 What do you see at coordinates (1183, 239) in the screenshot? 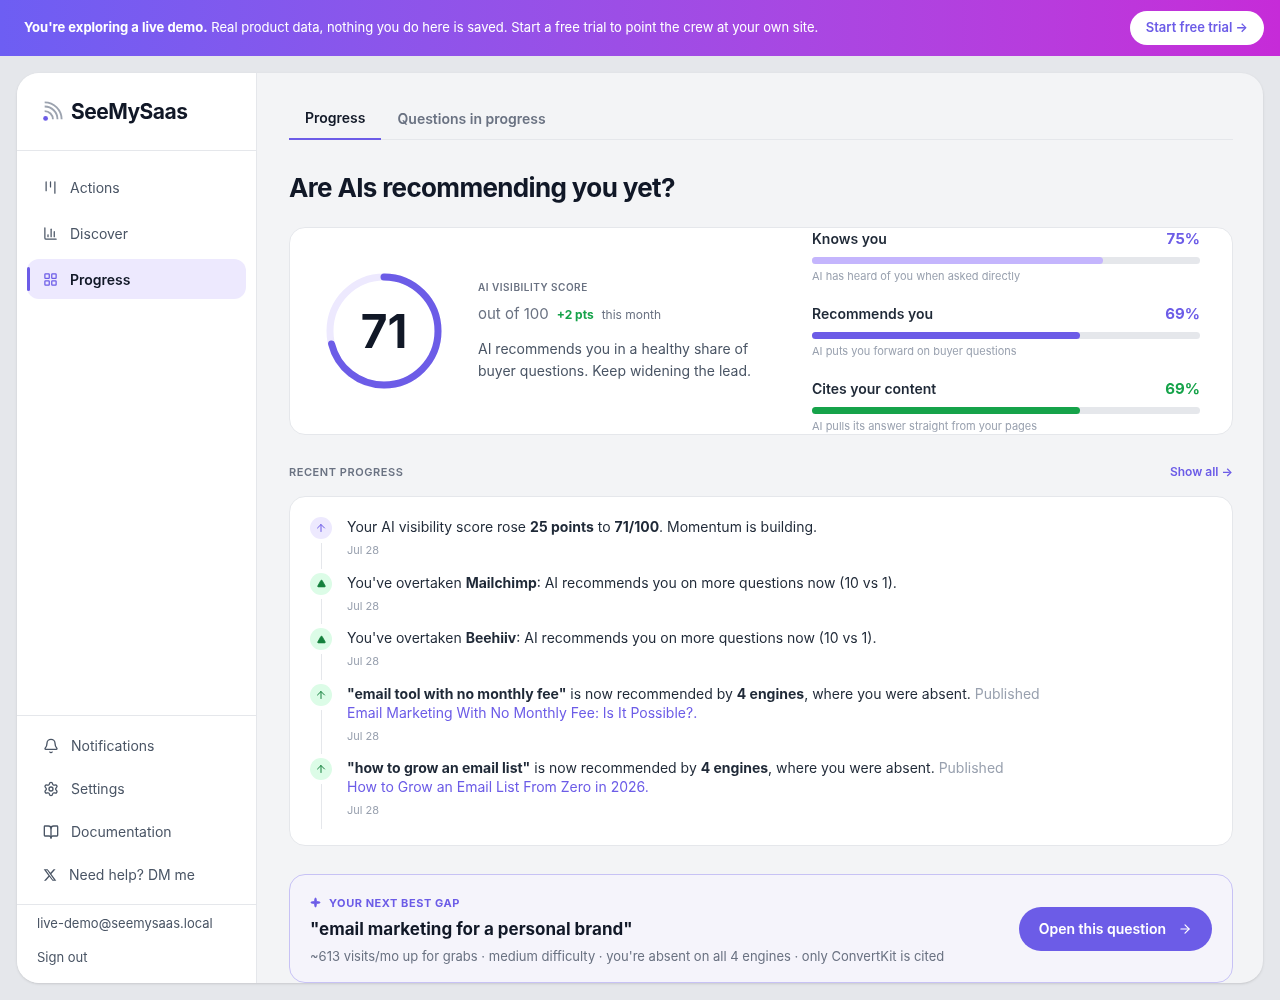
I see `metric-percent: 75%` at bounding box center [1183, 239].